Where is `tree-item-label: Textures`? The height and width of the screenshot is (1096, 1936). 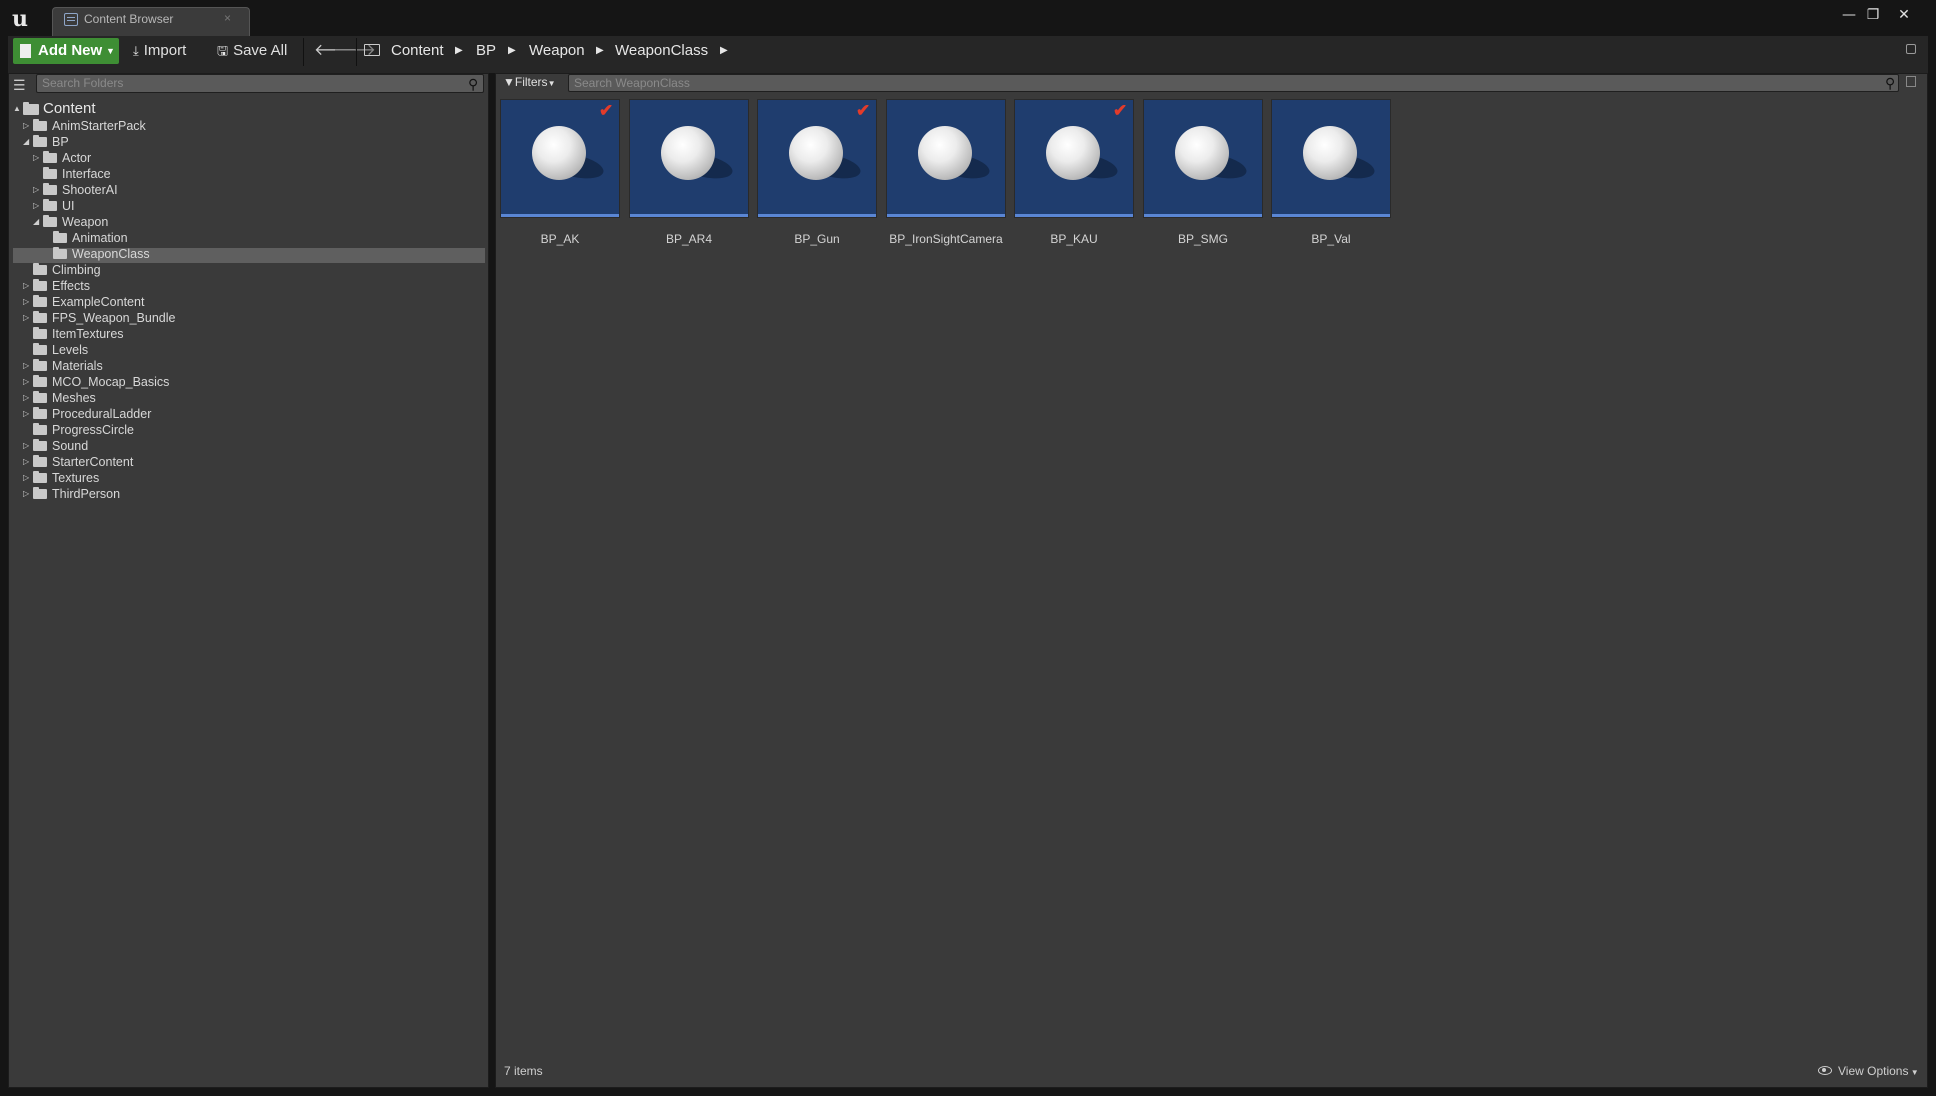
tree-item-label: Textures is located at coordinates (76, 478).